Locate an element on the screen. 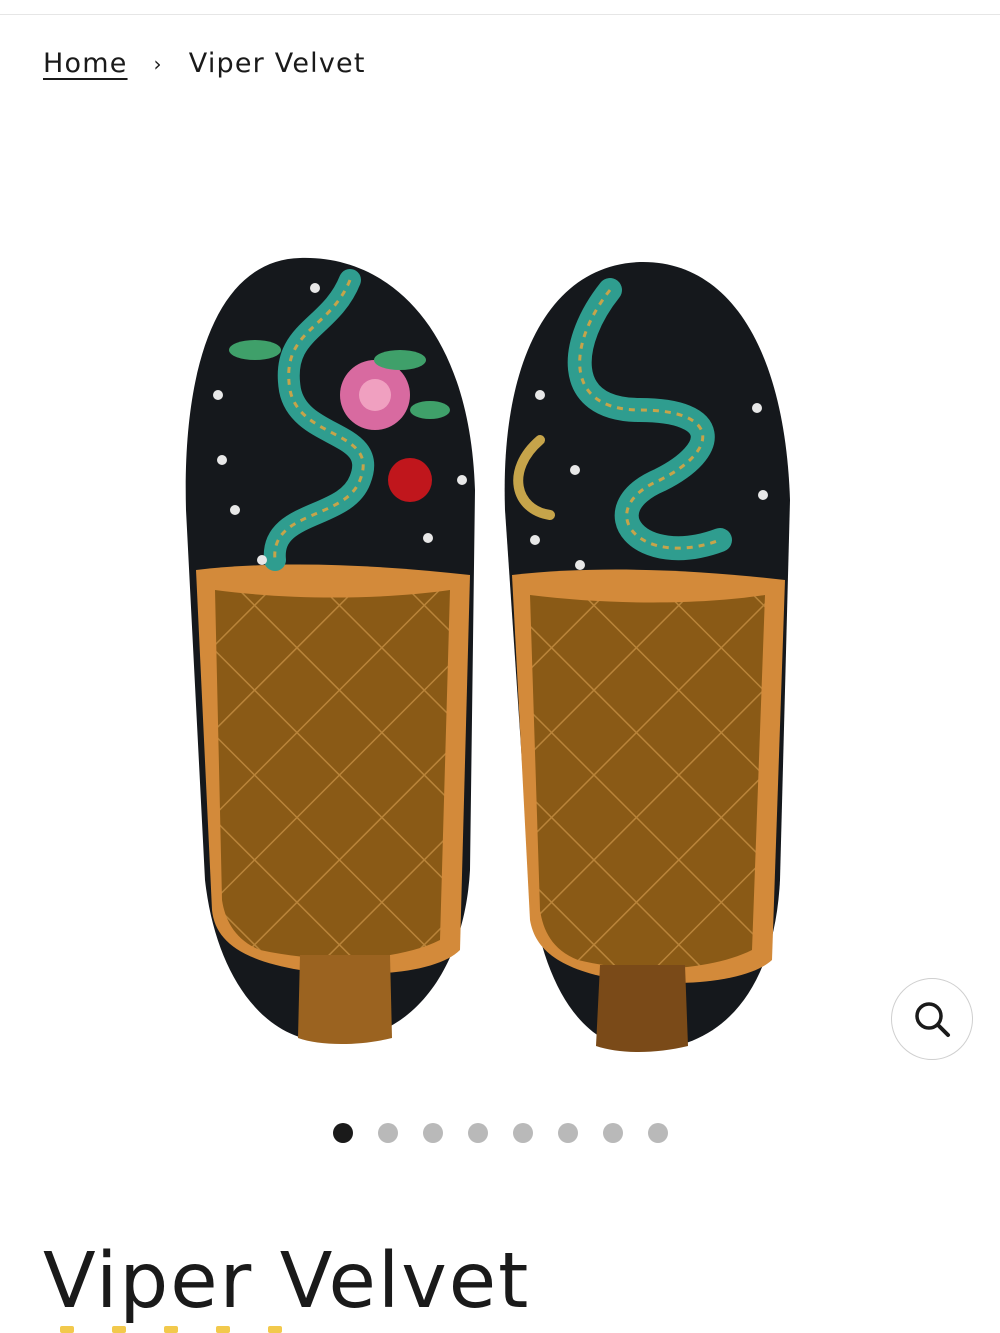  header-divider is located at coordinates (500, 14).